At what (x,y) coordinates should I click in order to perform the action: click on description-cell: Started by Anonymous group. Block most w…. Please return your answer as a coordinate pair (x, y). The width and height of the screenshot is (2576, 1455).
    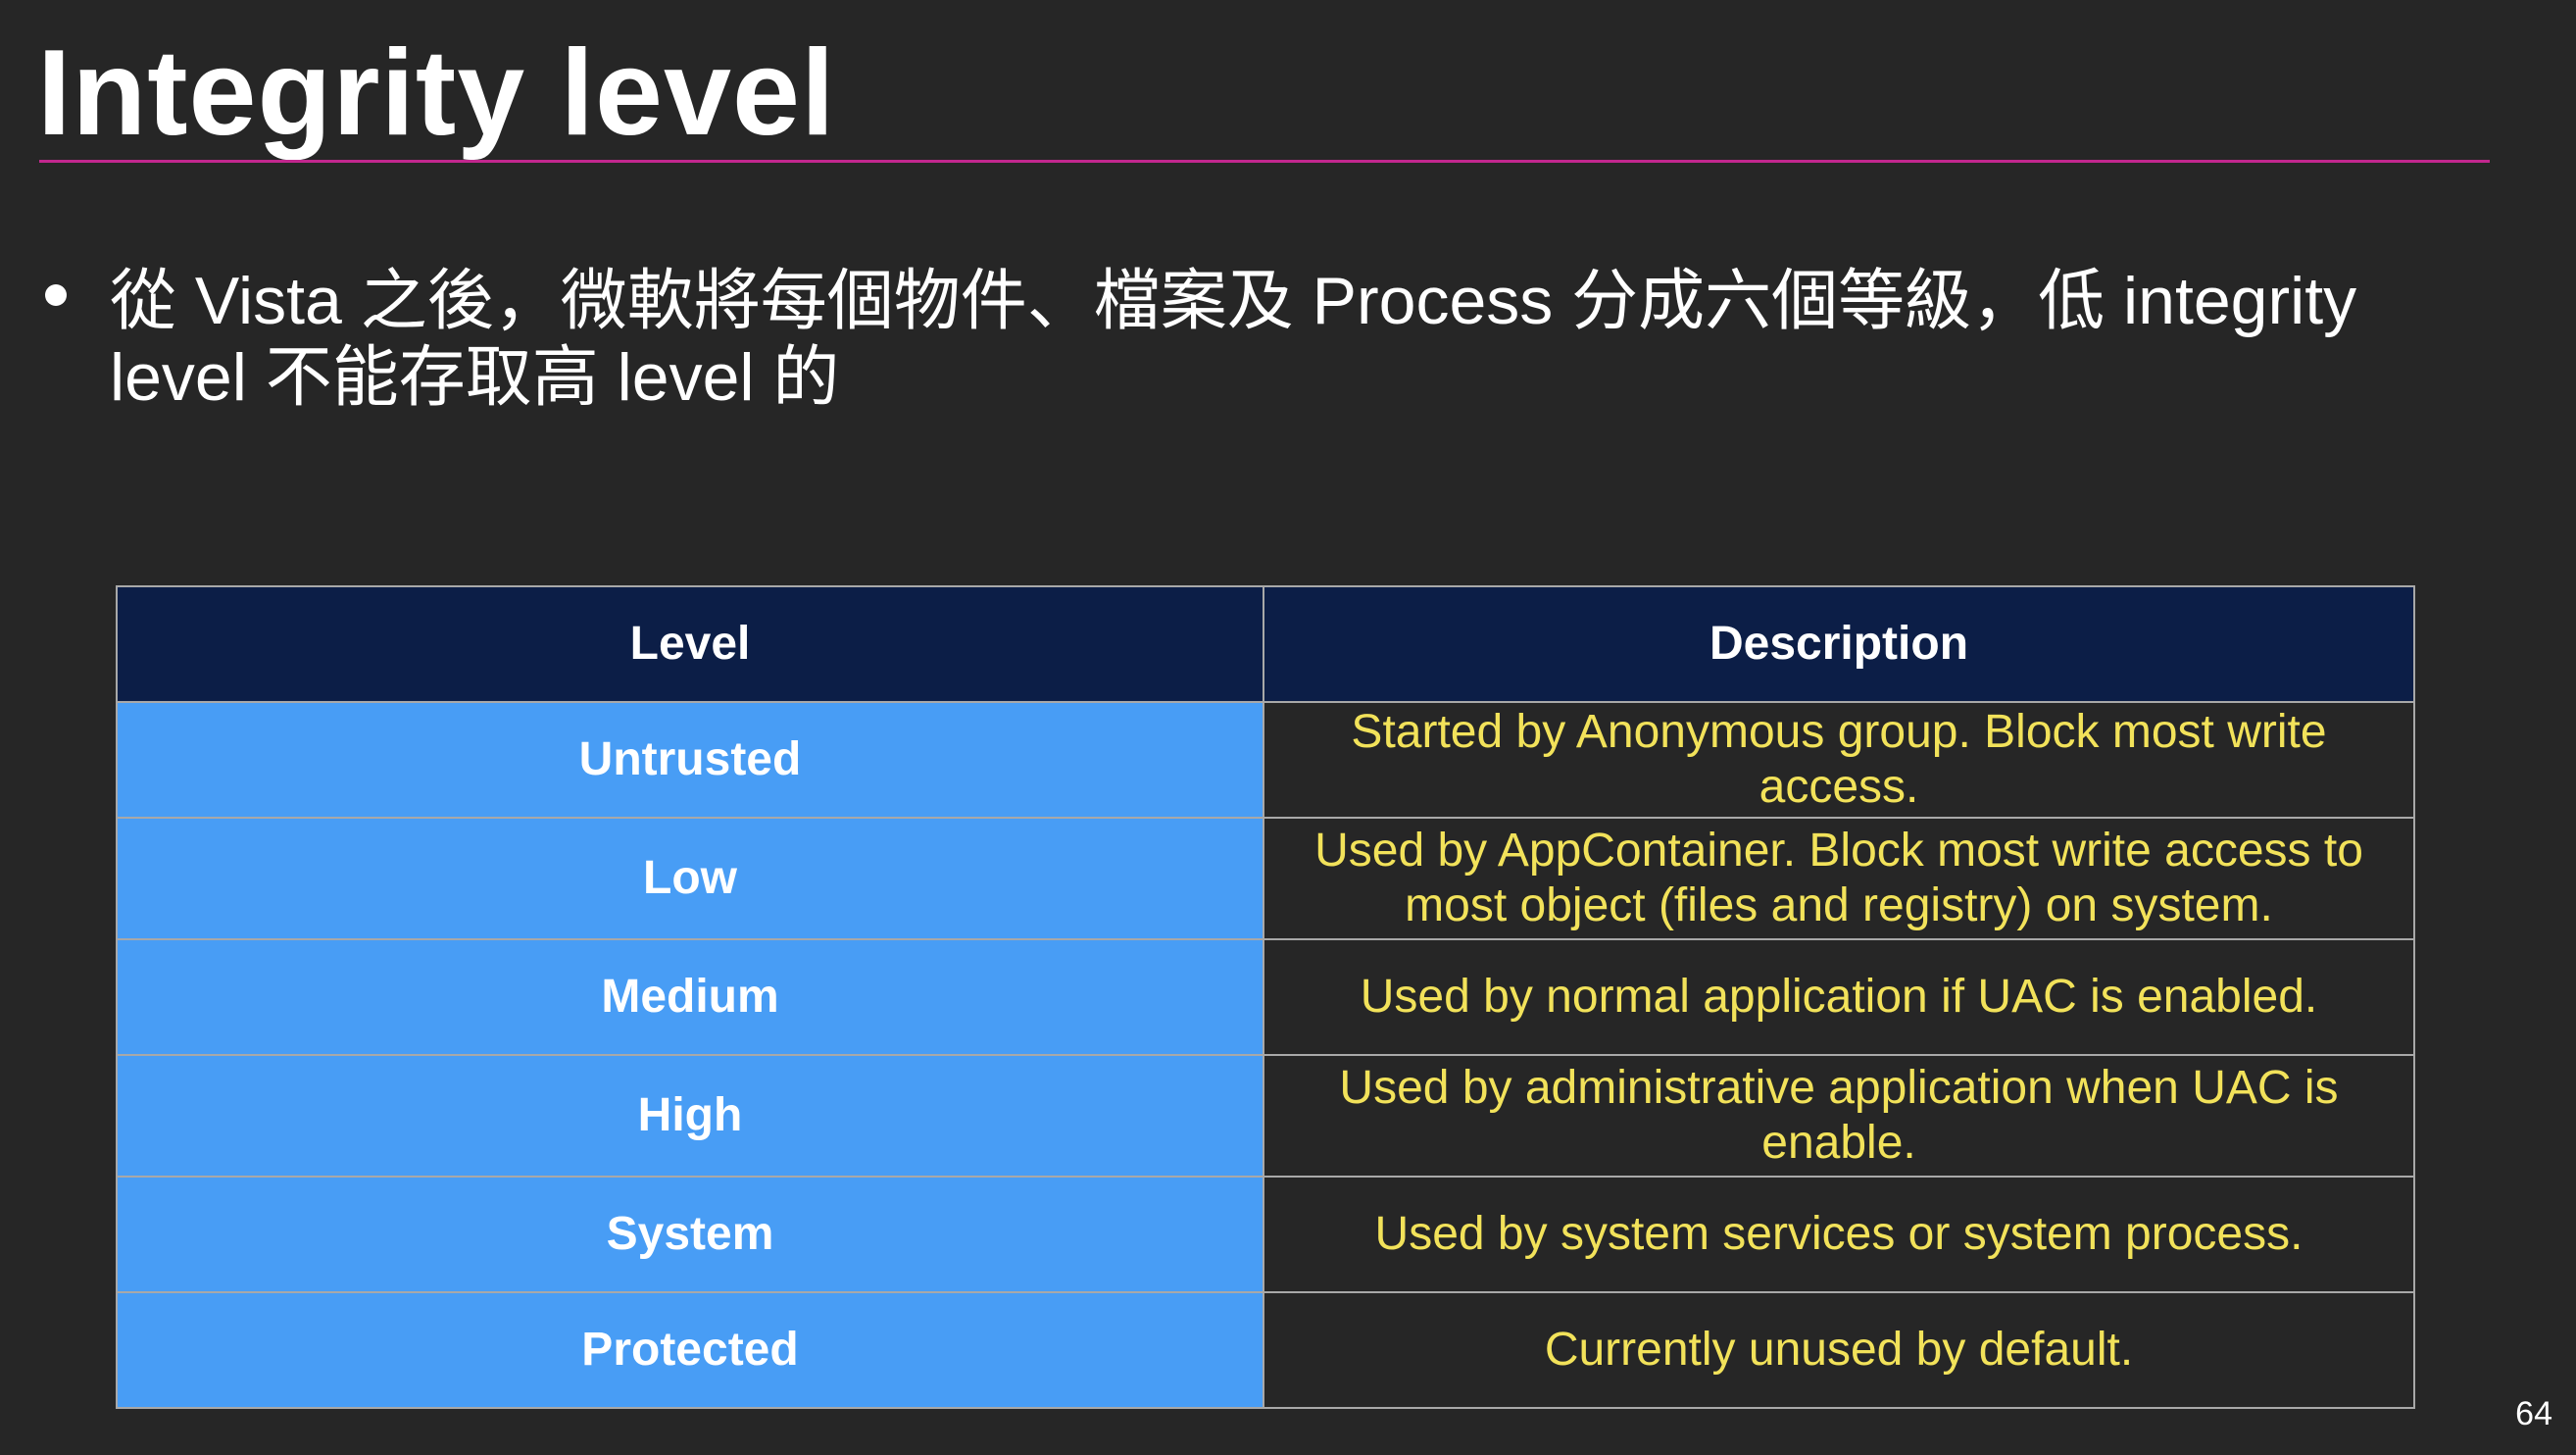
    Looking at the image, I should click on (1839, 760).